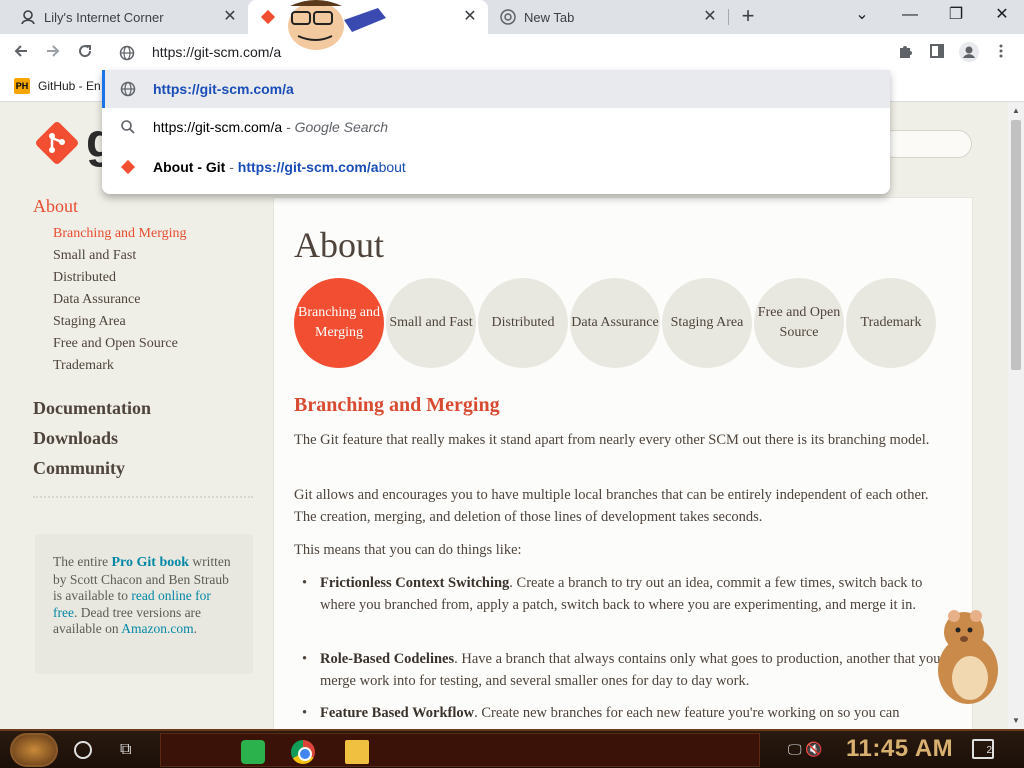  Describe the element at coordinates (549, 17) in the screenshot. I see `tab-title: New Tab` at that location.